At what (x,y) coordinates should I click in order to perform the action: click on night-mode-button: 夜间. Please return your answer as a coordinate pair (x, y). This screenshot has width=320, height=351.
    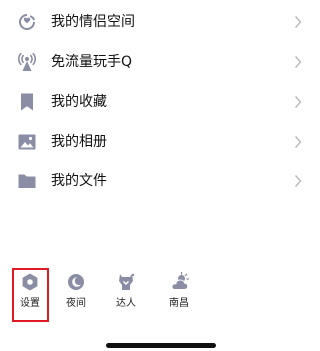
    Looking at the image, I should click on (76, 291).